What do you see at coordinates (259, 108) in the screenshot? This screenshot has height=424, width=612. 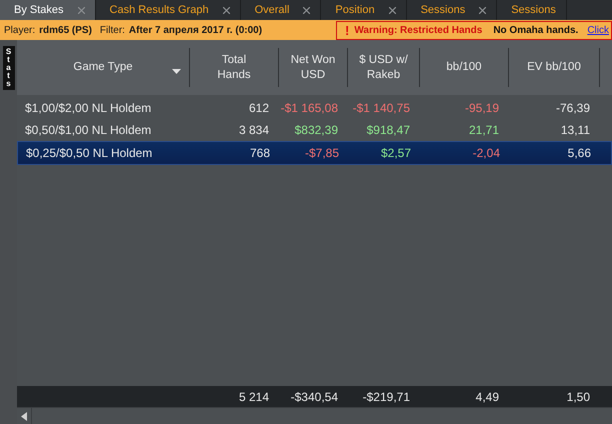 I see `table-cell-text: 612` at bounding box center [259, 108].